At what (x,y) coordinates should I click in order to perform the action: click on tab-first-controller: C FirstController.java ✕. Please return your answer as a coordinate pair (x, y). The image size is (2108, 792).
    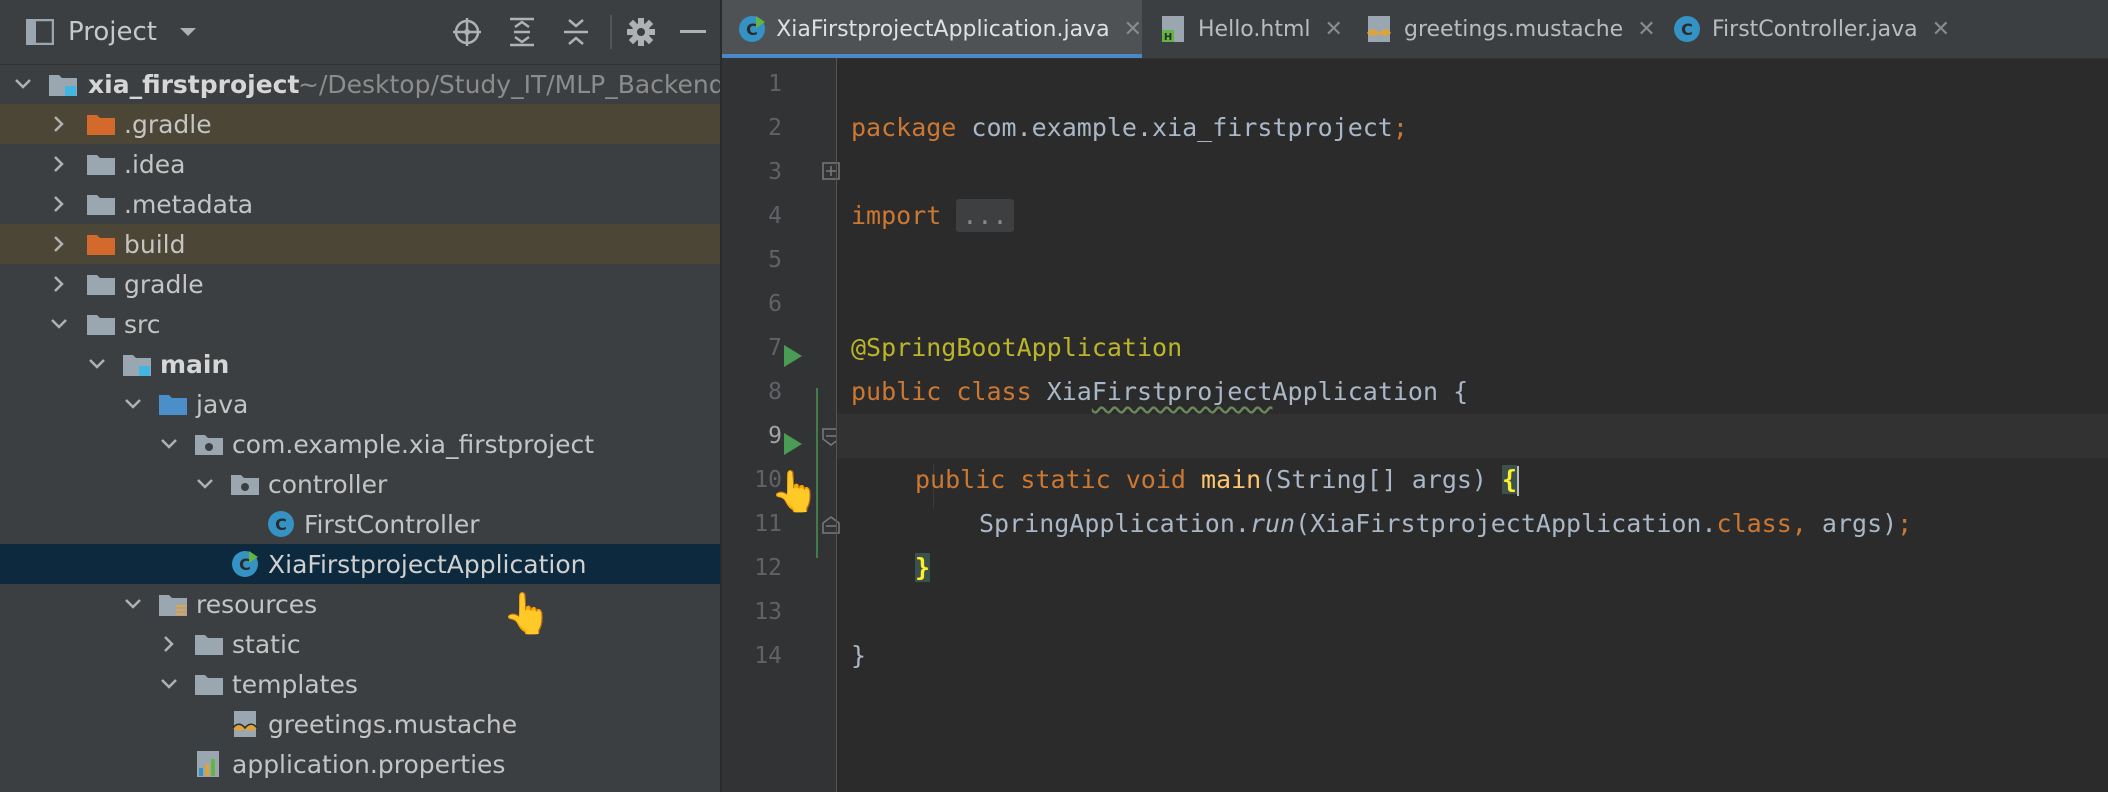
    Looking at the image, I should click on (1811, 29).